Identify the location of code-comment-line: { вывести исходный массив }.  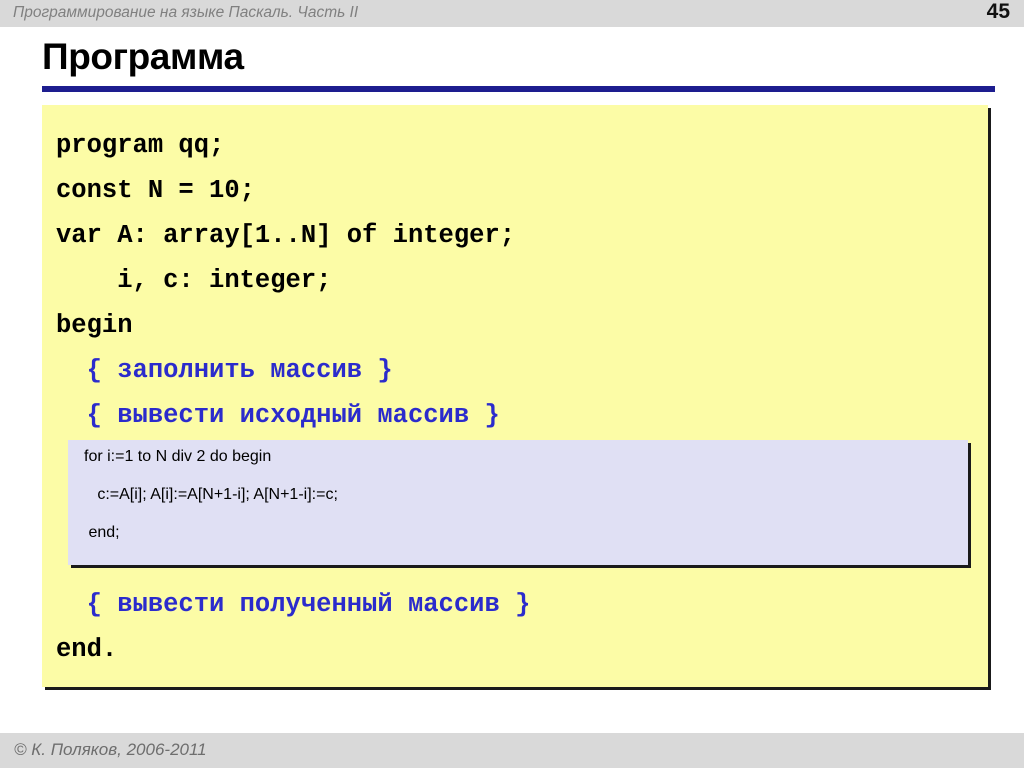
(278, 415).